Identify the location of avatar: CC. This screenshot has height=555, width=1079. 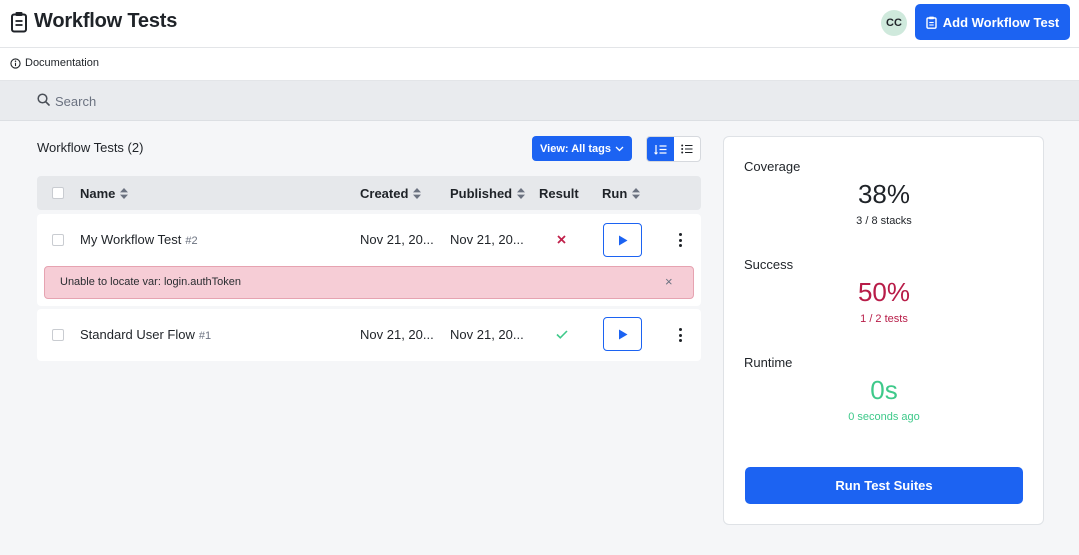
(894, 23).